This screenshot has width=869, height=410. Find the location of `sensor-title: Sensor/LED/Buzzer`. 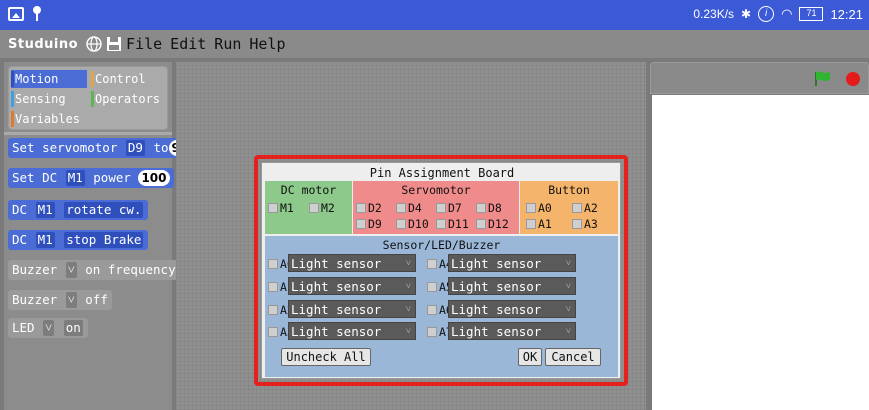

sensor-title: Sensor/LED/Buzzer is located at coordinates (441, 245).